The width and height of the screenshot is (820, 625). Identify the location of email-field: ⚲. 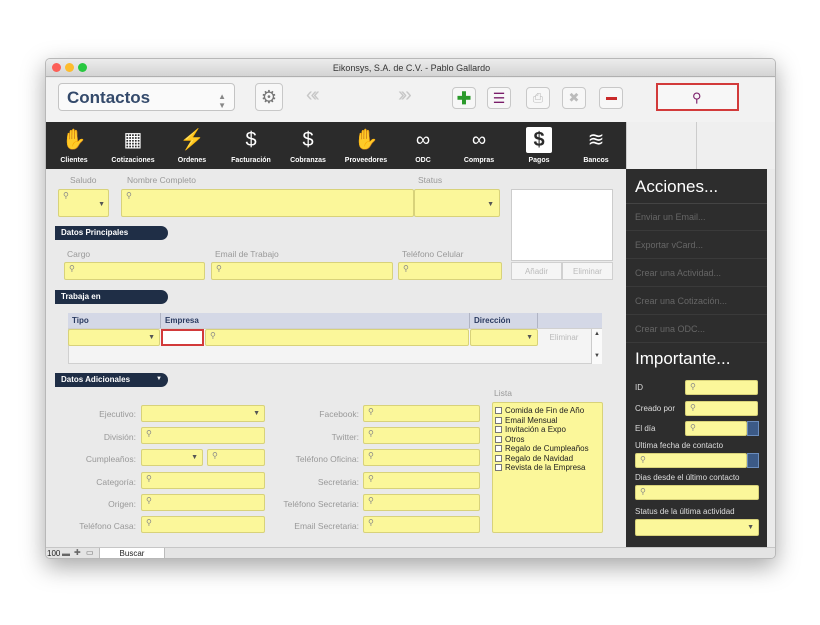
(302, 271).